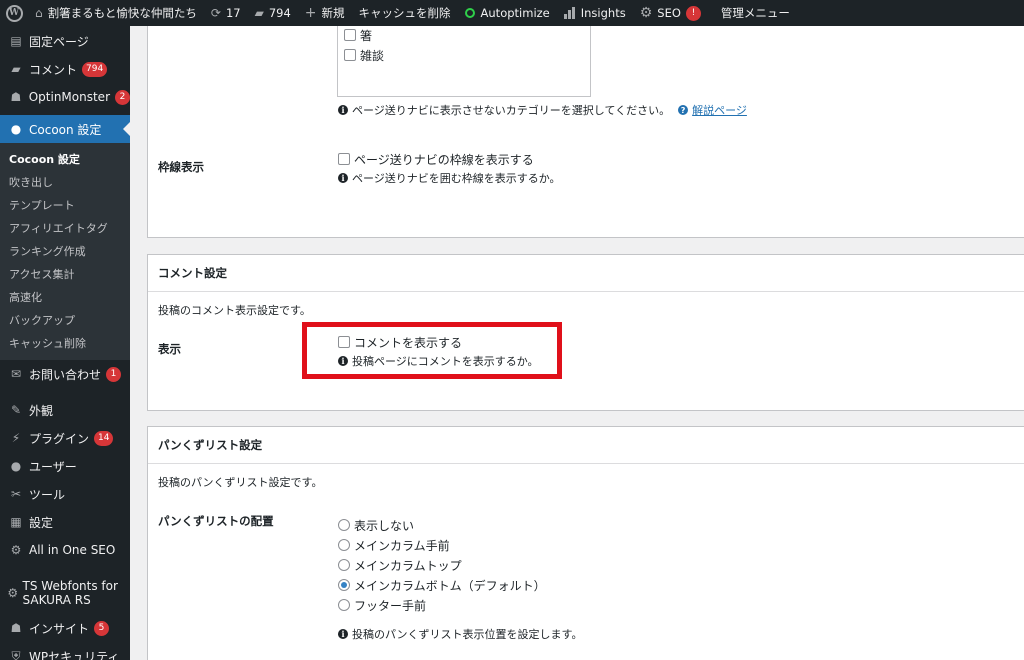 The image size is (1024, 660). What do you see at coordinates (449, 159) in the screenshot?
I see `border-display-option: ページ送りナビの枠線を表示する` at bounding box center [449, 159].